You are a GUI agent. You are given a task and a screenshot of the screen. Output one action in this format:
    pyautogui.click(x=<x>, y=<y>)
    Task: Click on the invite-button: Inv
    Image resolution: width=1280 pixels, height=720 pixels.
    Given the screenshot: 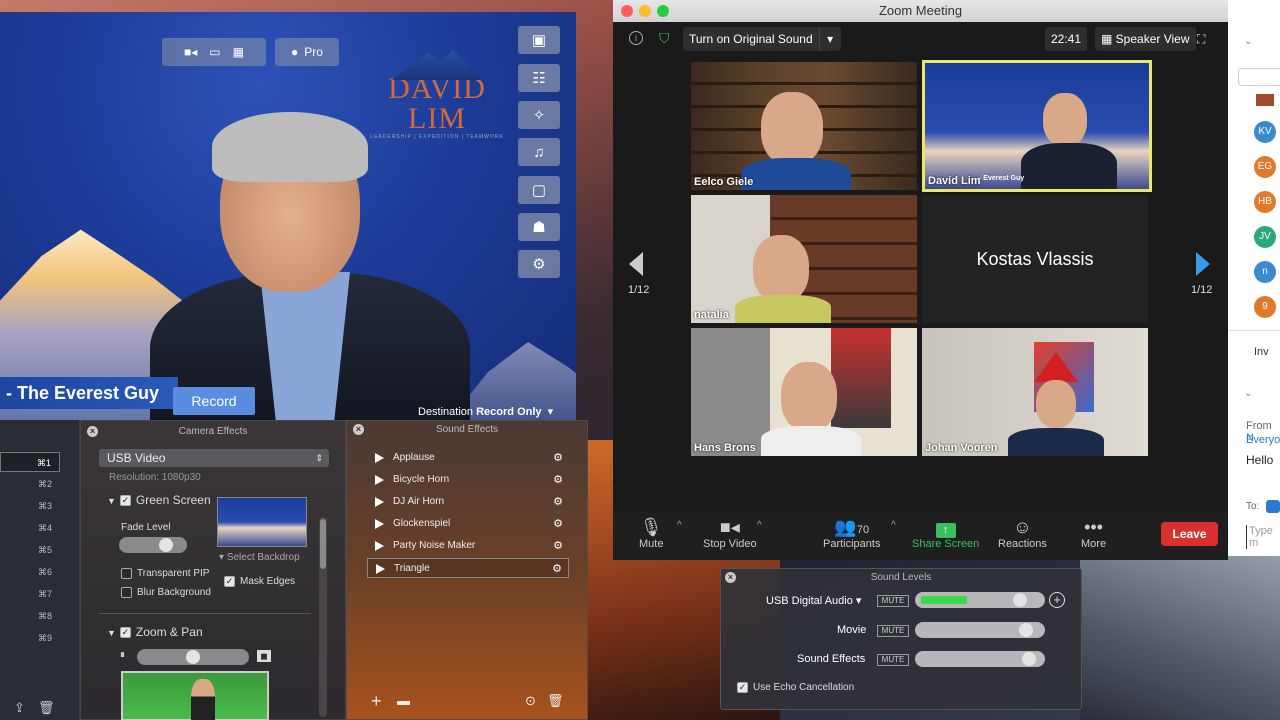 What is the action you would take?
    pyautogui.click(x=1261, y=352)
    